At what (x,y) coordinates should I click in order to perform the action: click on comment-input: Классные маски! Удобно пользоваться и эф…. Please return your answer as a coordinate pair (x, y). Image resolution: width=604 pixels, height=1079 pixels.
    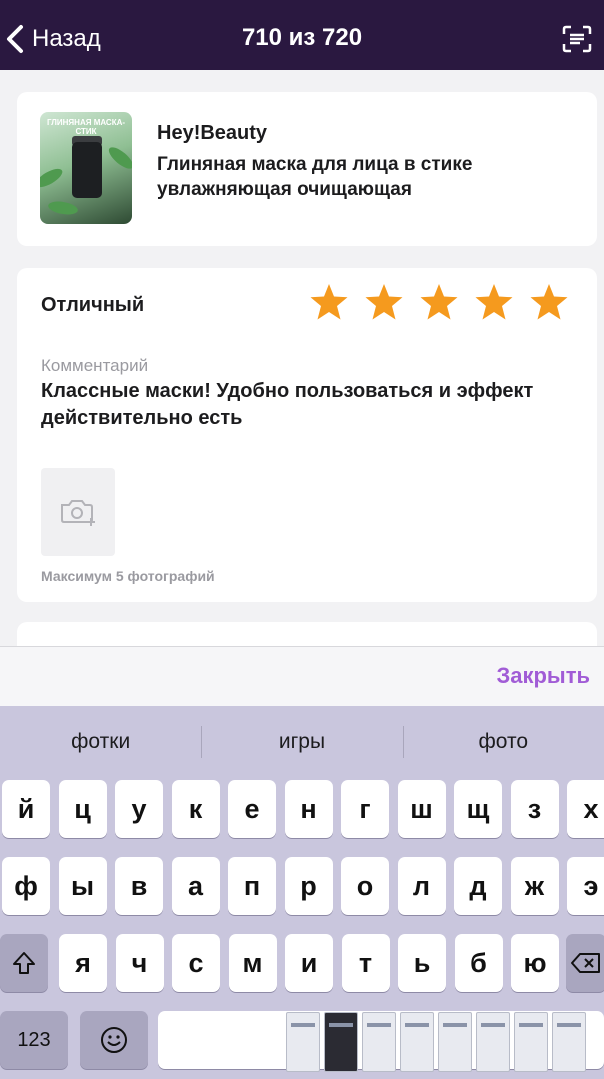
    Looking at the image, I should click on (306, 405).